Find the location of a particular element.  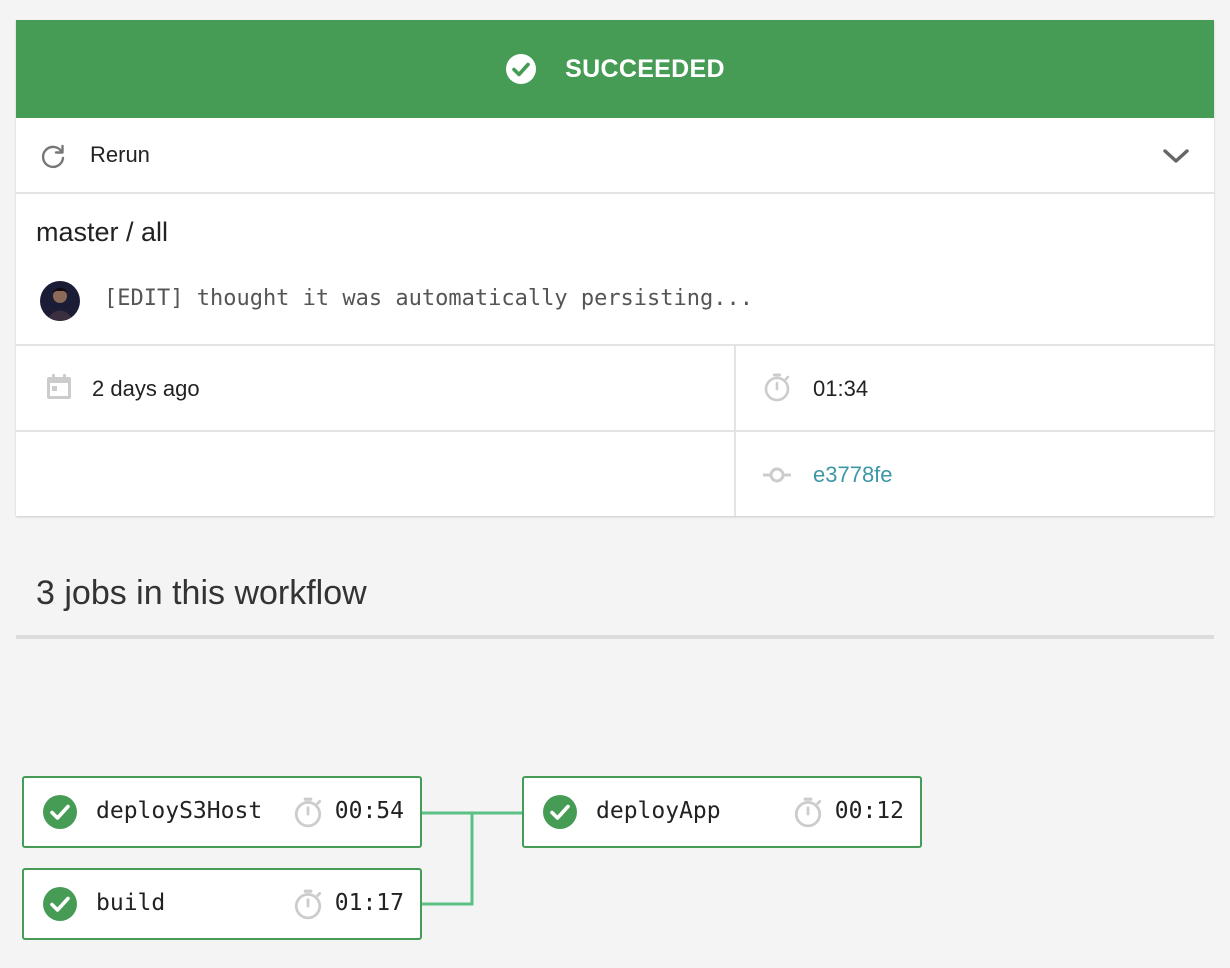

job-card: deployS3Host 00:54 is located at coordinates (222, 812).